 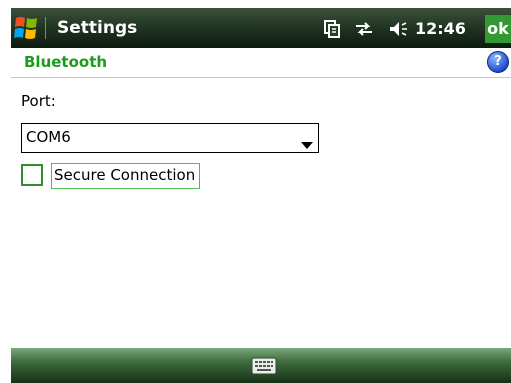 What do you see at coordinates (97, 28) in the screenshot?
I see `app-title: Settings` at bounding box center [97, 28].